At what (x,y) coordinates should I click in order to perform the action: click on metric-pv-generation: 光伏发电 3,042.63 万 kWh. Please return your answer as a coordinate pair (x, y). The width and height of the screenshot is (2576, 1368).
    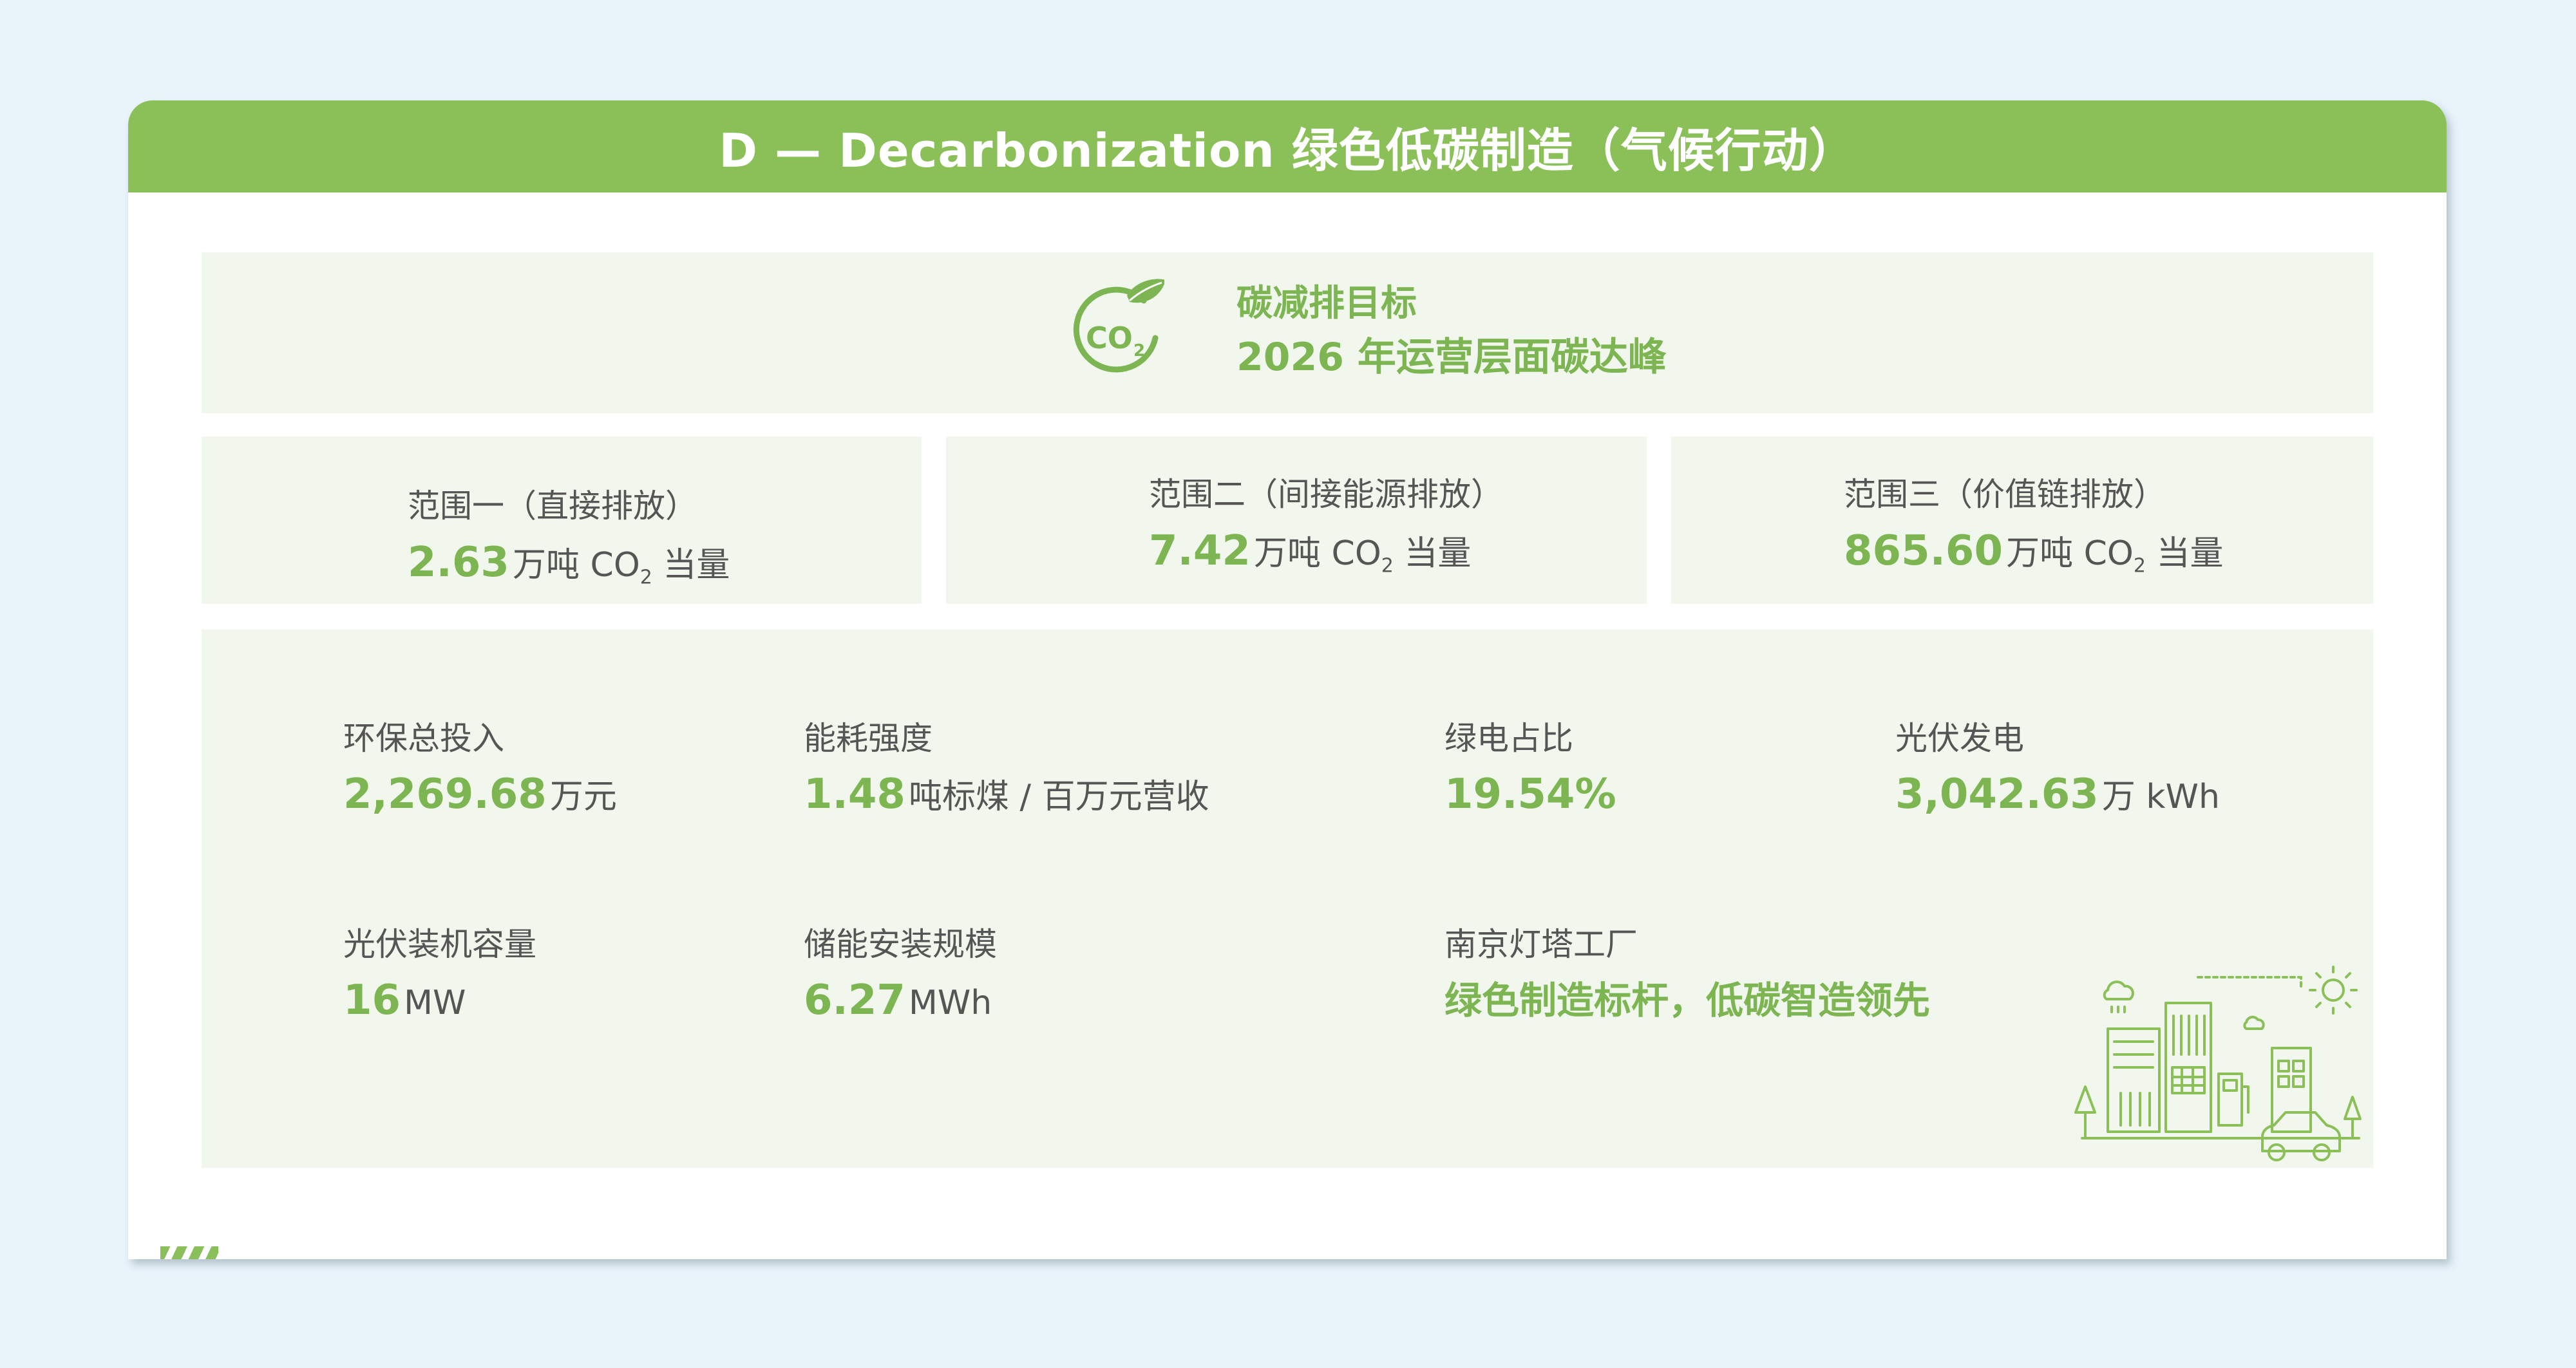
    Looking at the image, I should click on (2057, 769).